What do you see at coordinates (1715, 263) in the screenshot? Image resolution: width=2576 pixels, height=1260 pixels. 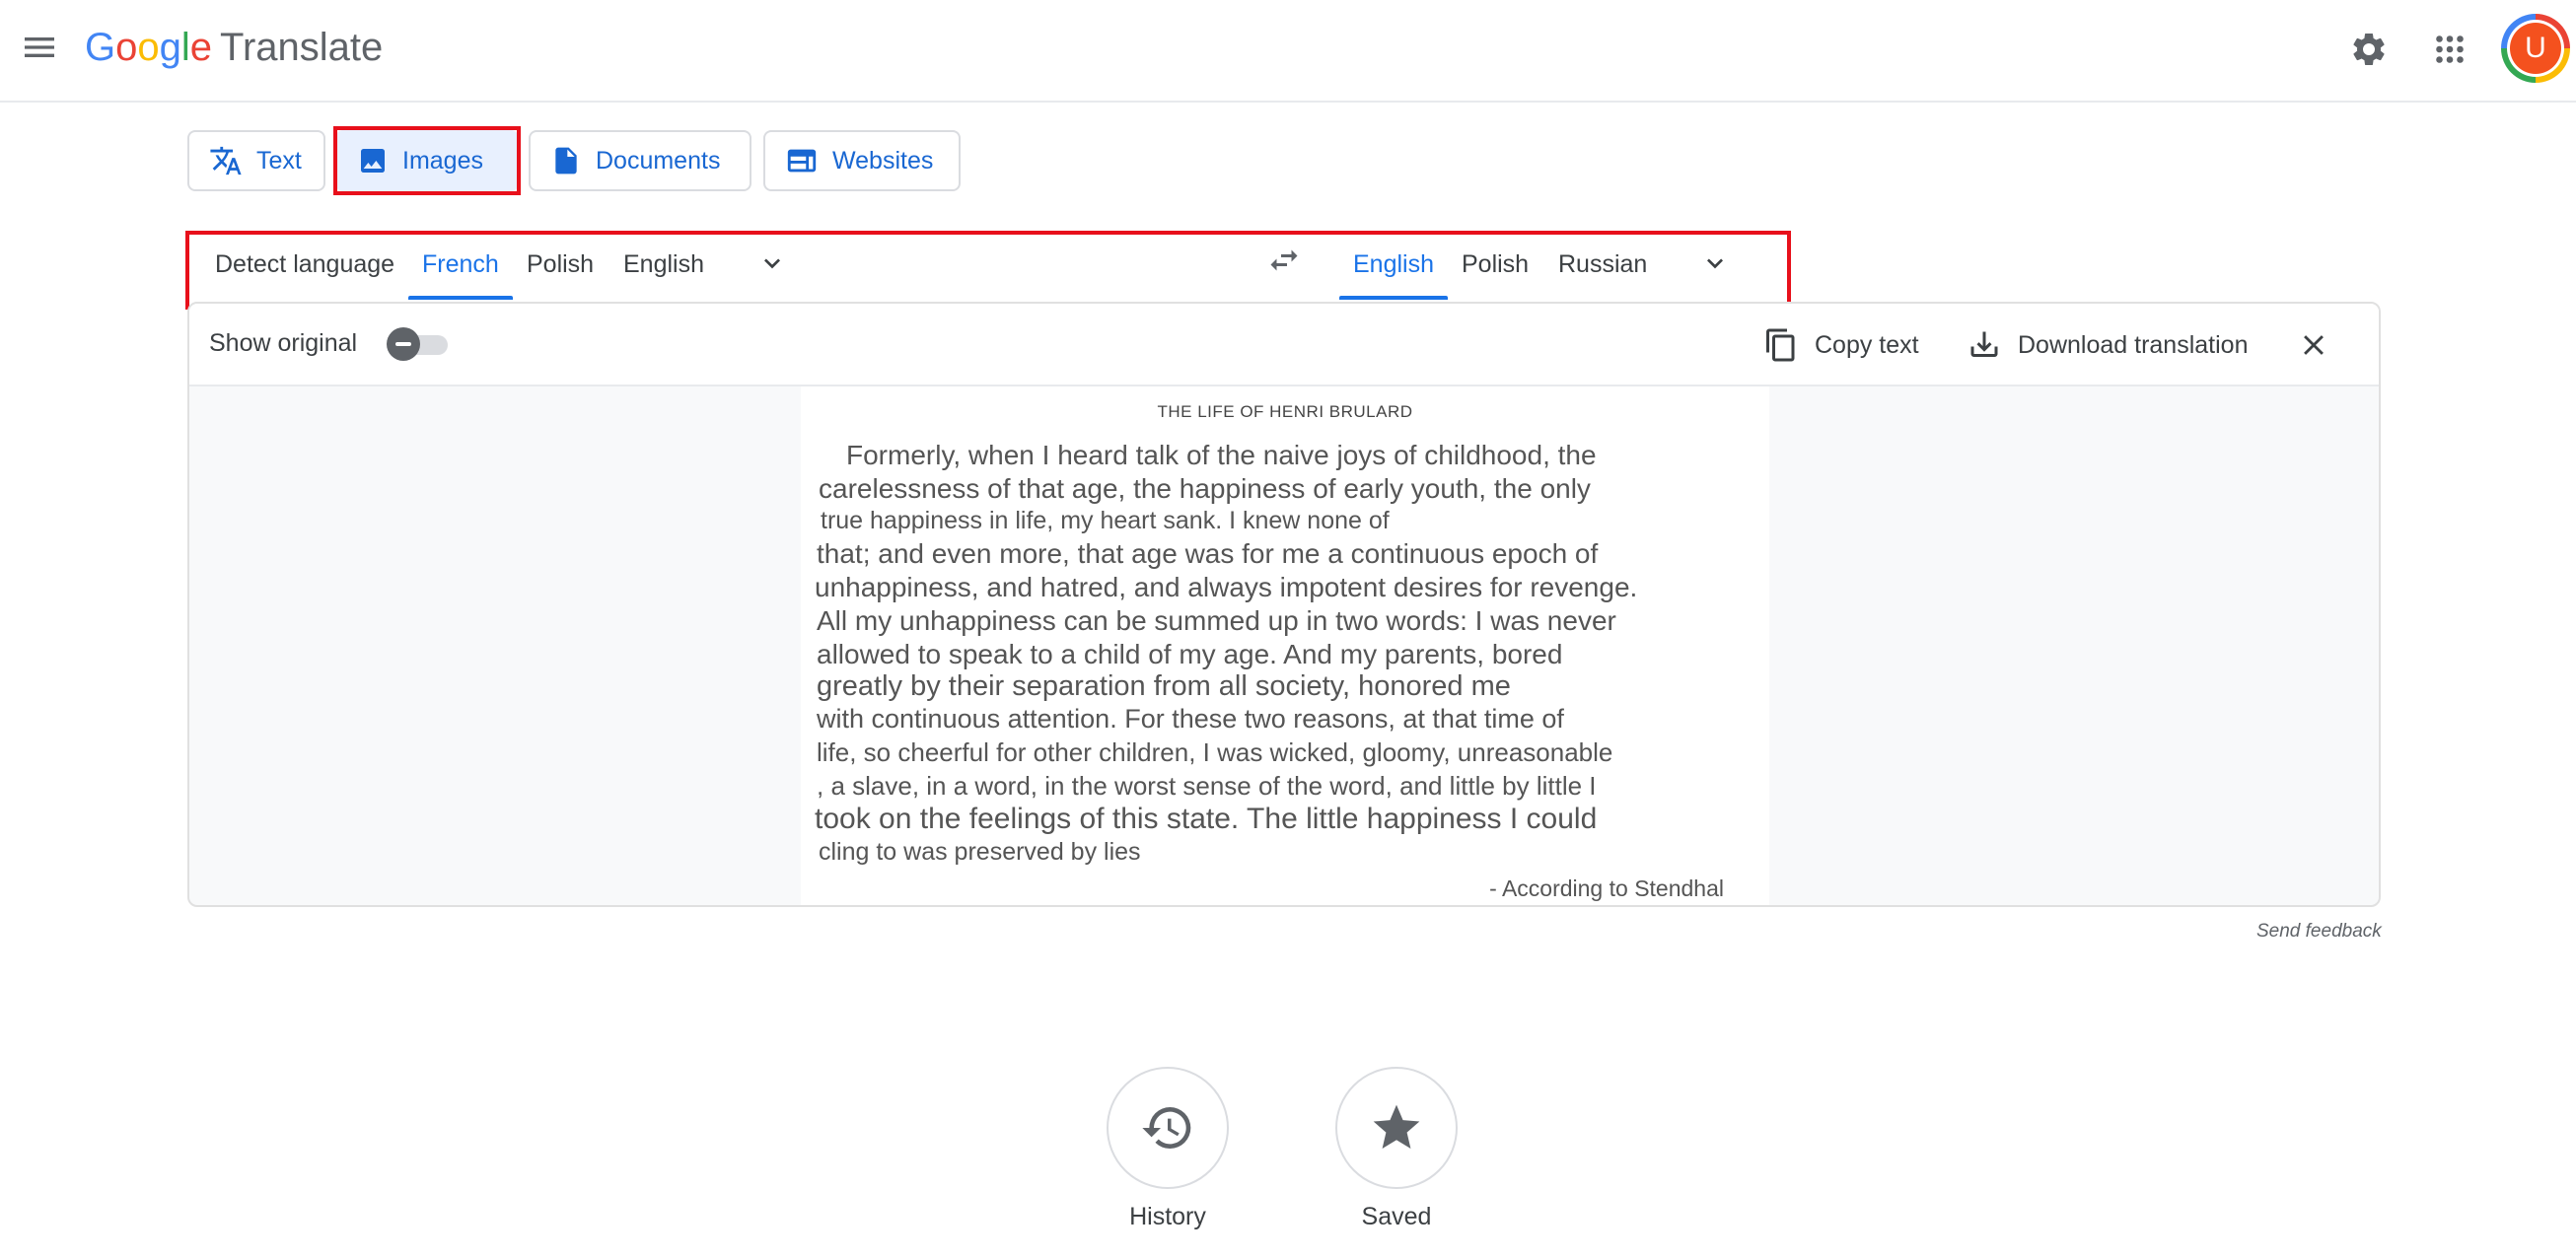 I see `target-lang-more-chevron-down-icon` at bounding box center [1715, 263].